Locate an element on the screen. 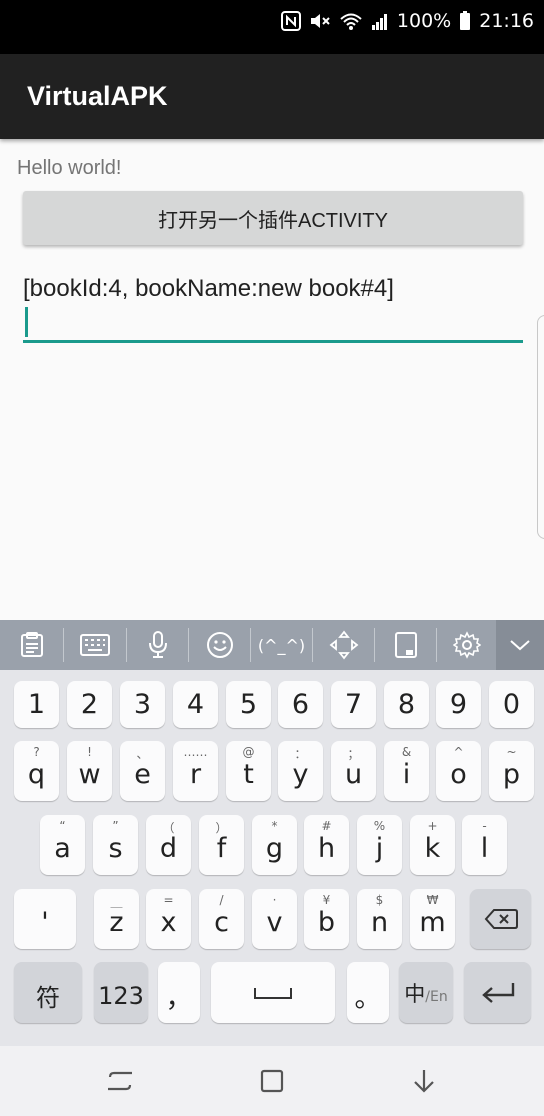  key-4: 4 is located at coordinates (195, 704).